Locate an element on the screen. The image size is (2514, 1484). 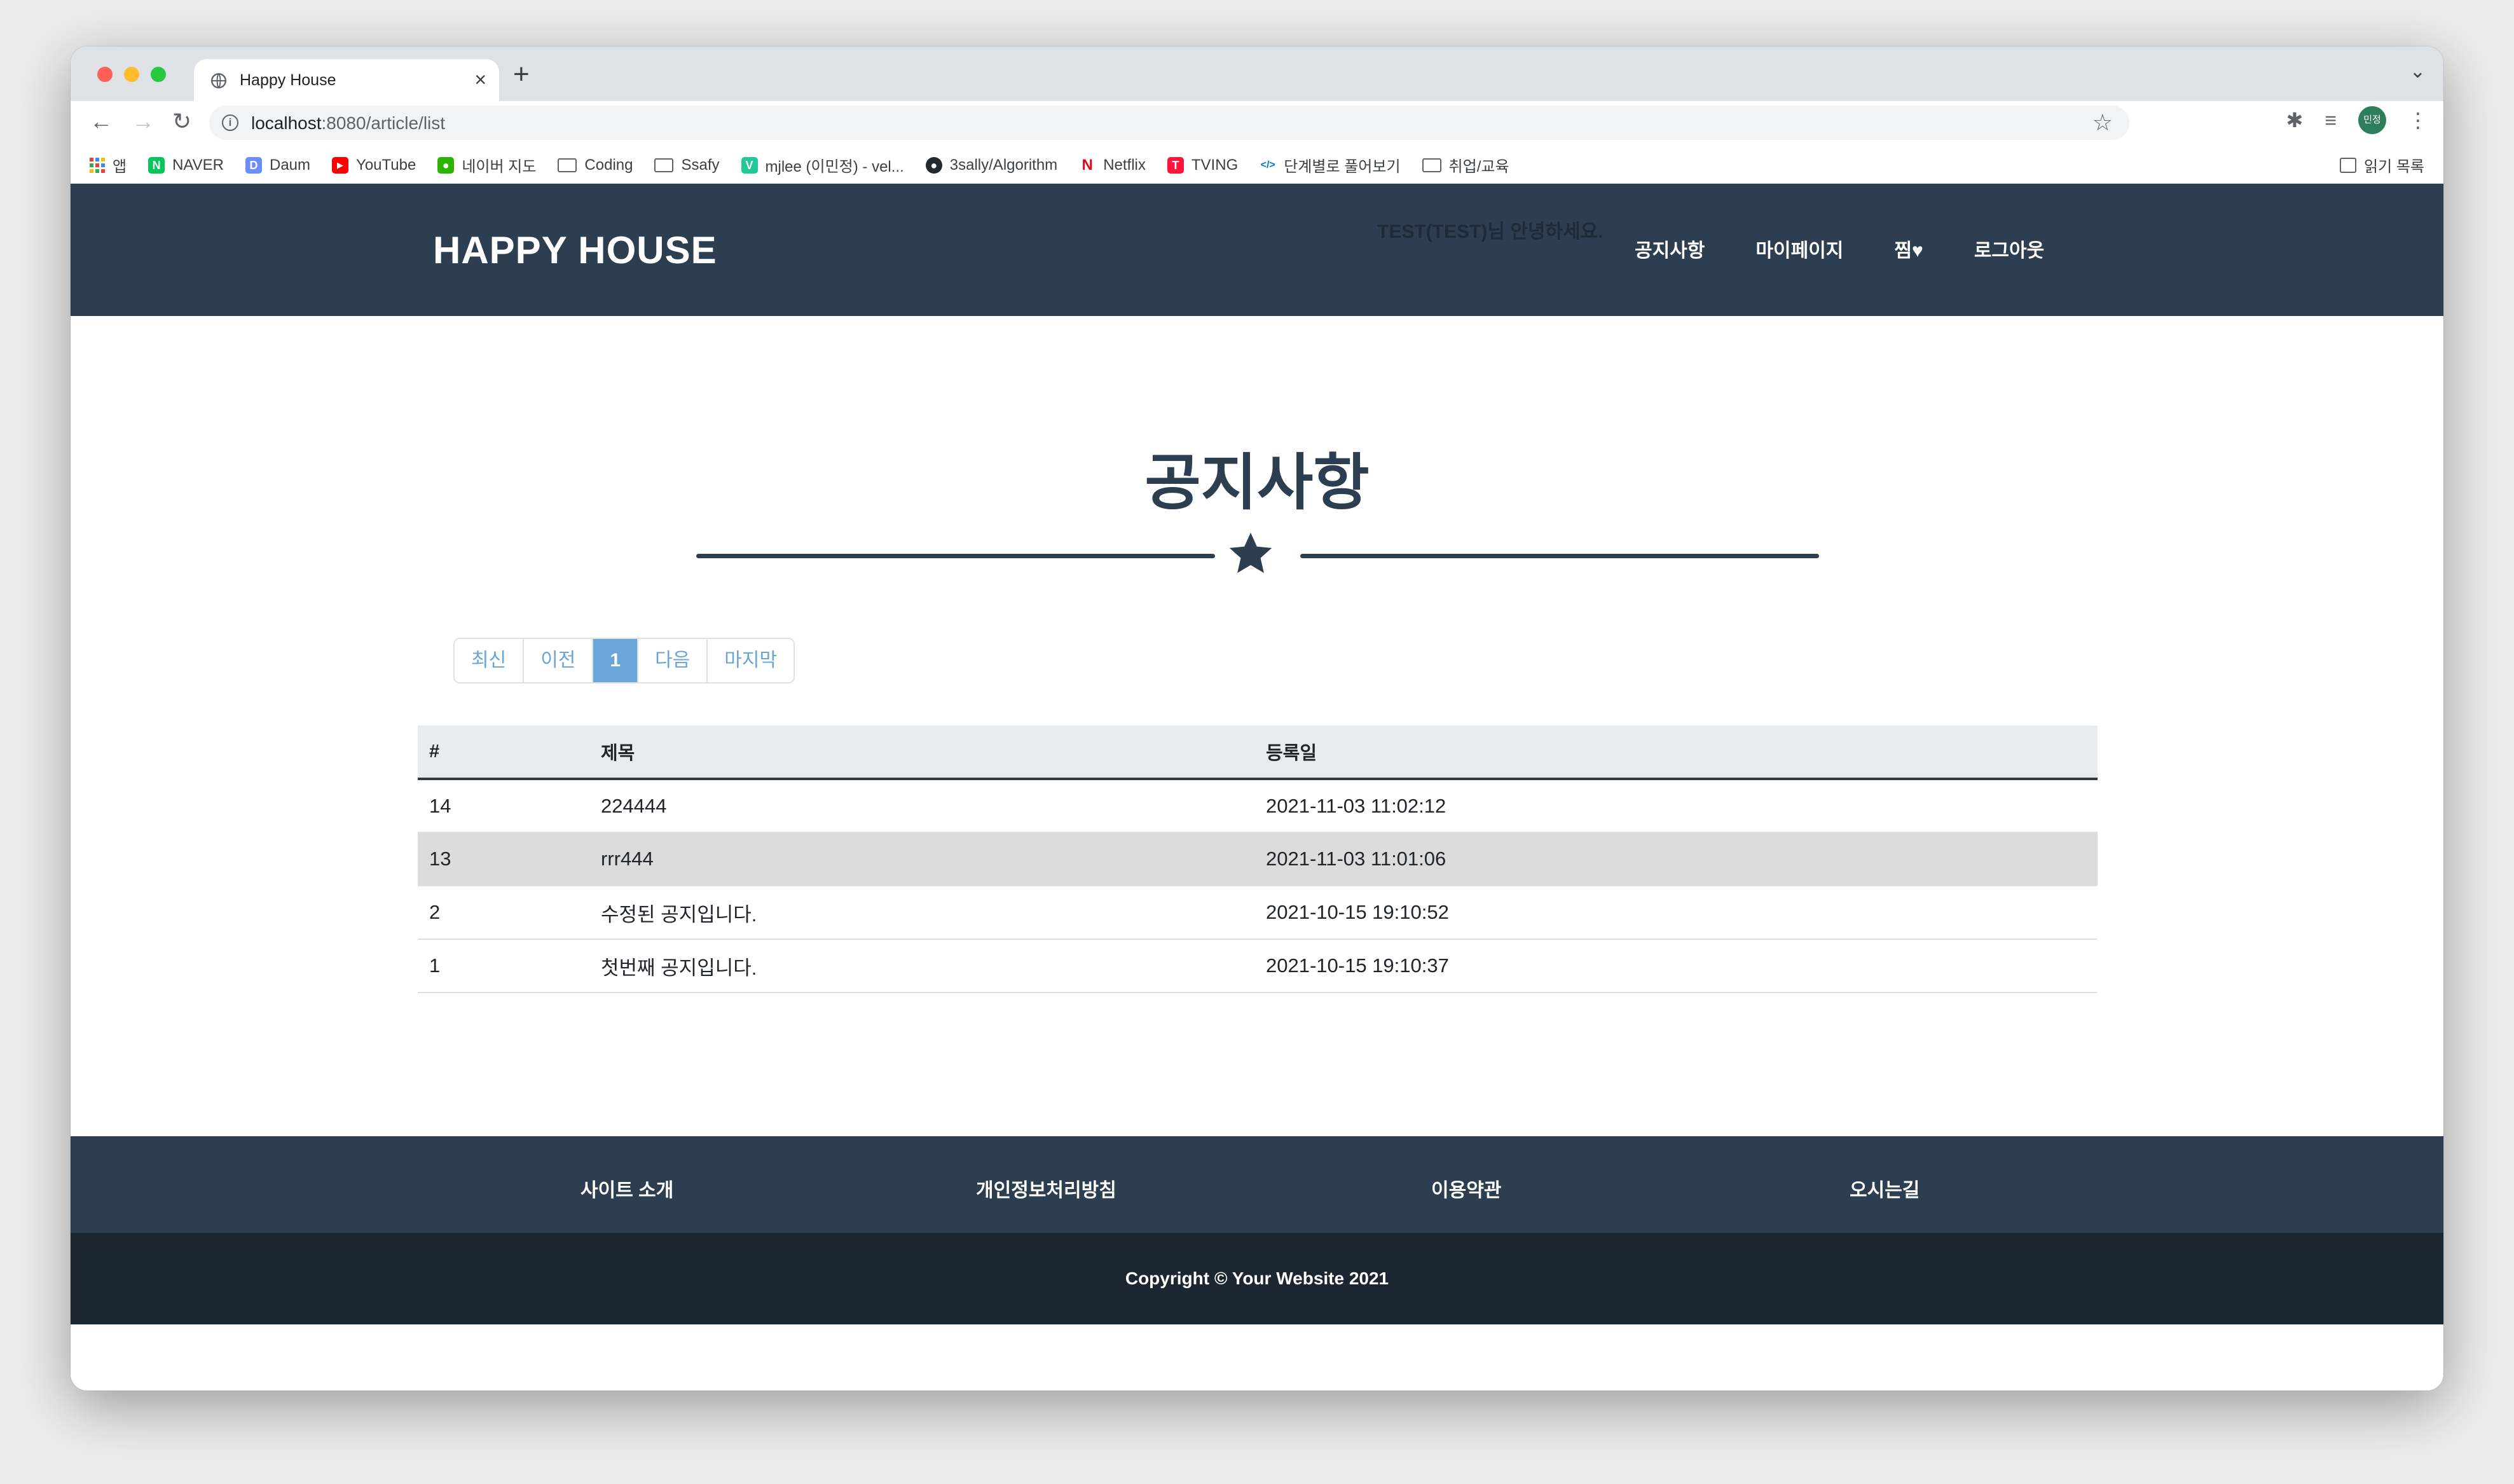
row-date: 2021-11-03 11:02:12 is located at coordinates (1676, 806).